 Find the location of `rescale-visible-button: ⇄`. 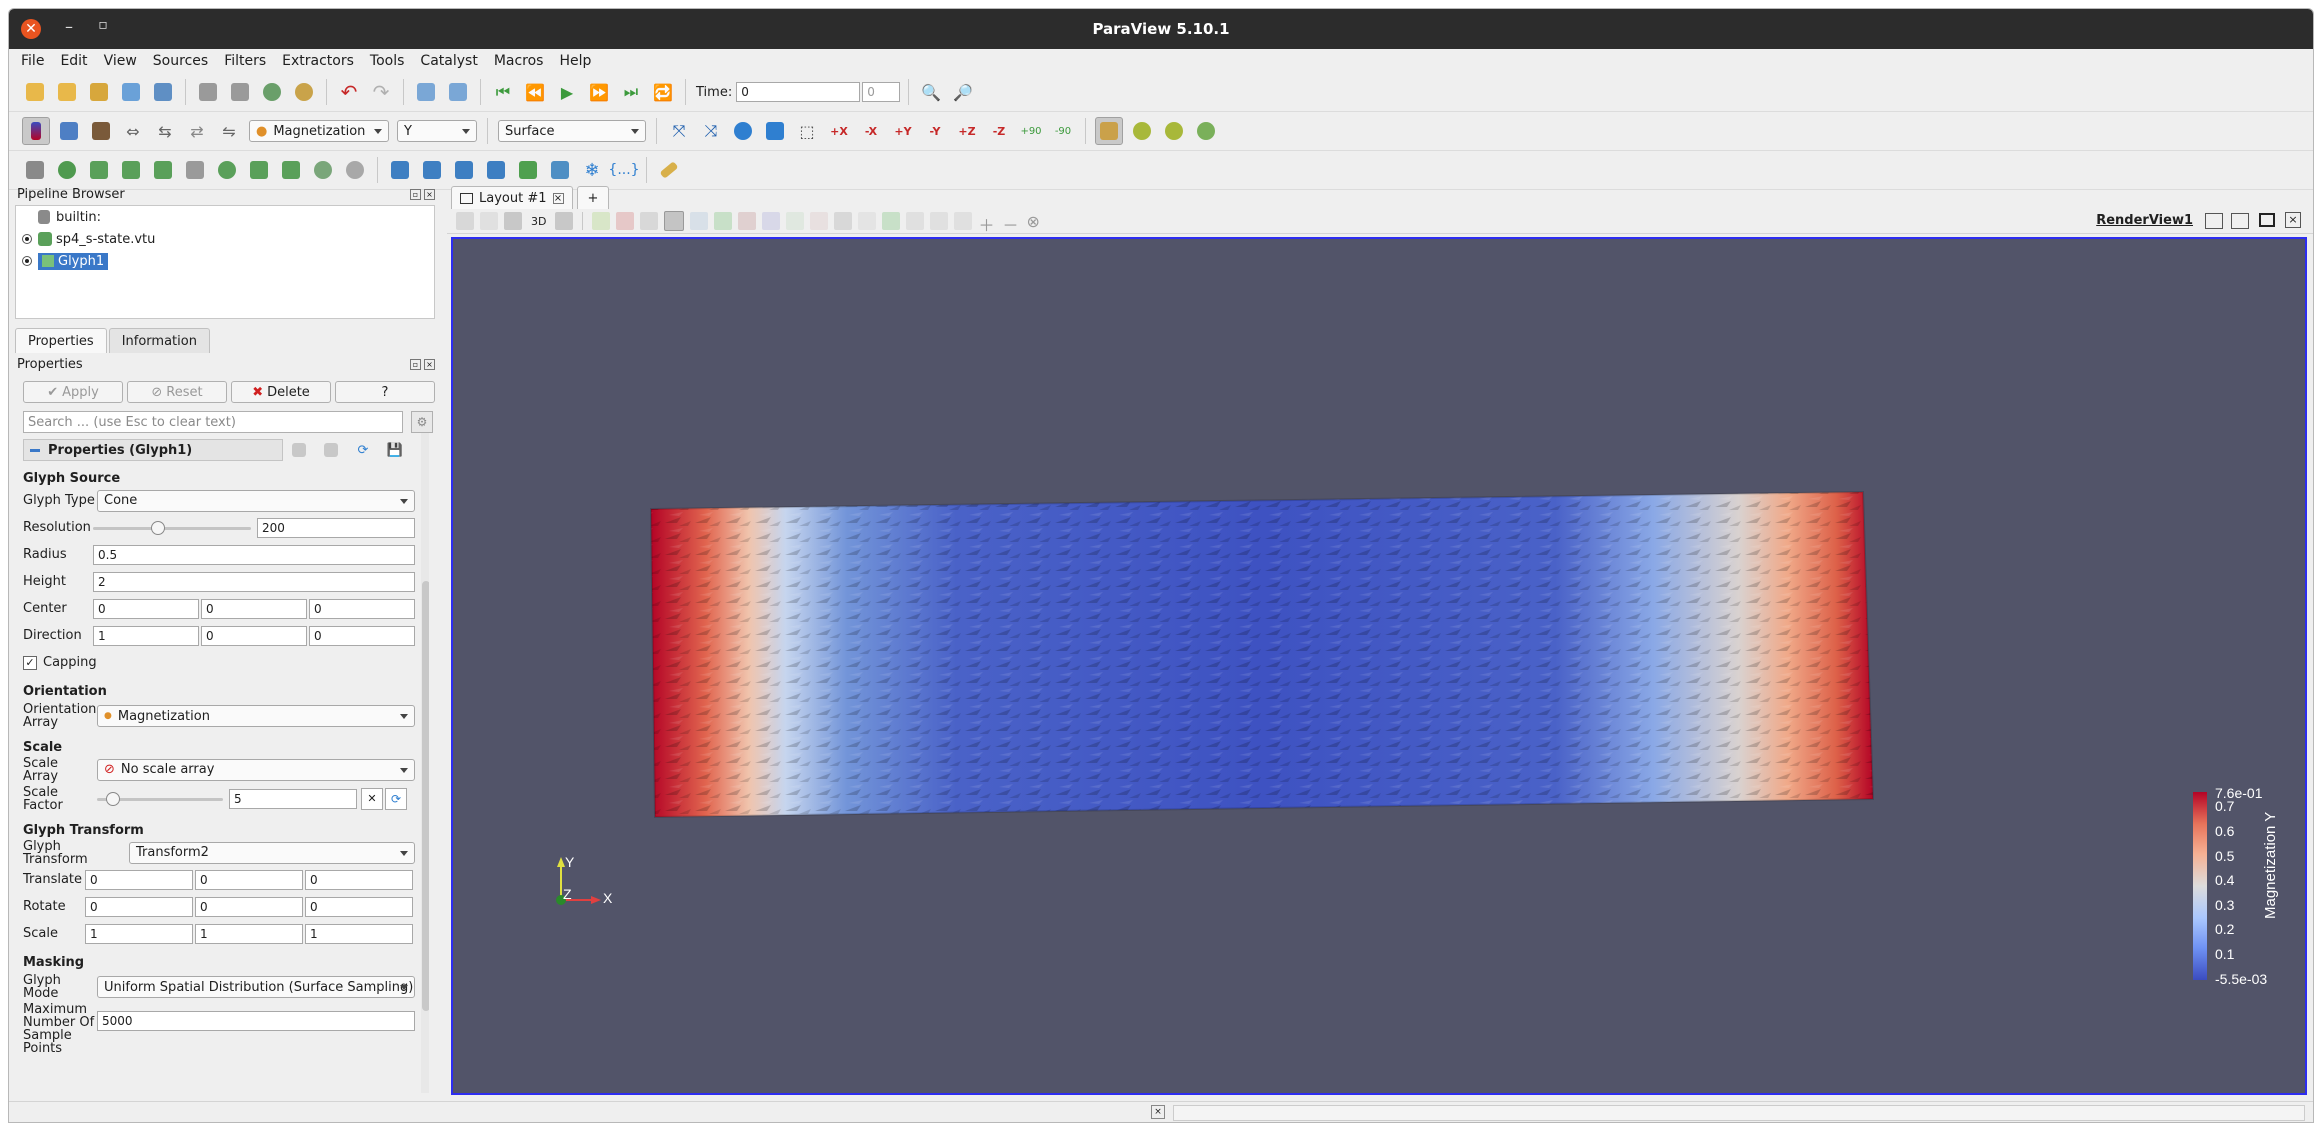

rescale-visible-button: ⇄ is located at coordinates (197, 131).